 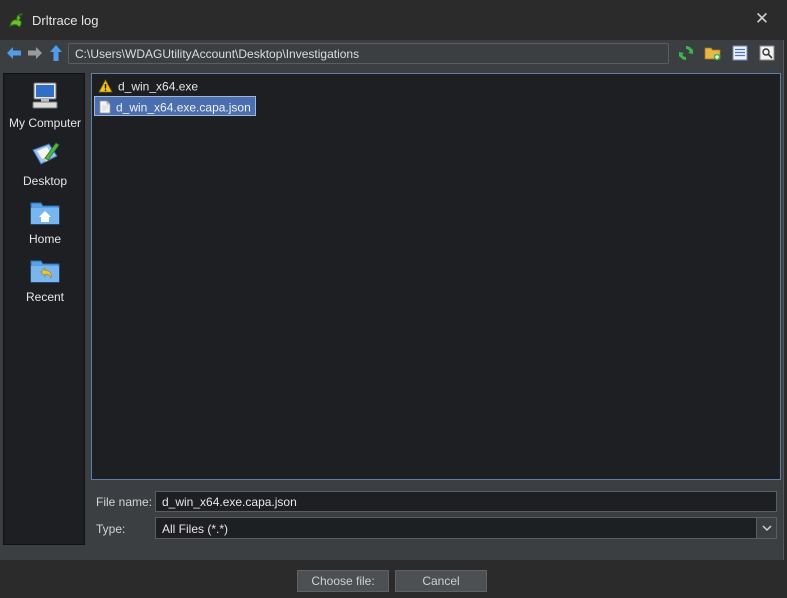 What do you see at coordinates (46, 153) in the screenshot?
I see `desktop-icon` at bounding box center [46, 153].